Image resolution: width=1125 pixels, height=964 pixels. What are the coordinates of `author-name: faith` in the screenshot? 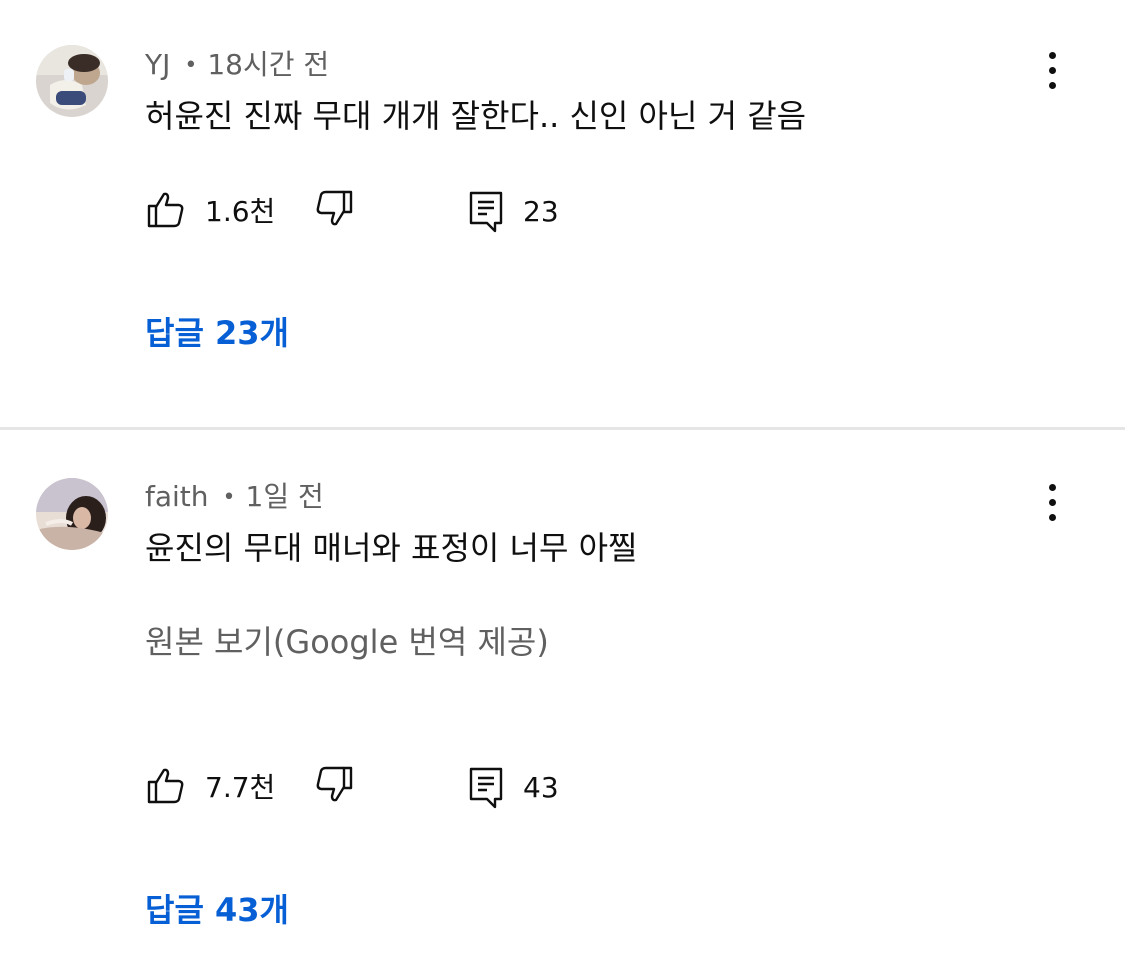 It's located at (177, 496).